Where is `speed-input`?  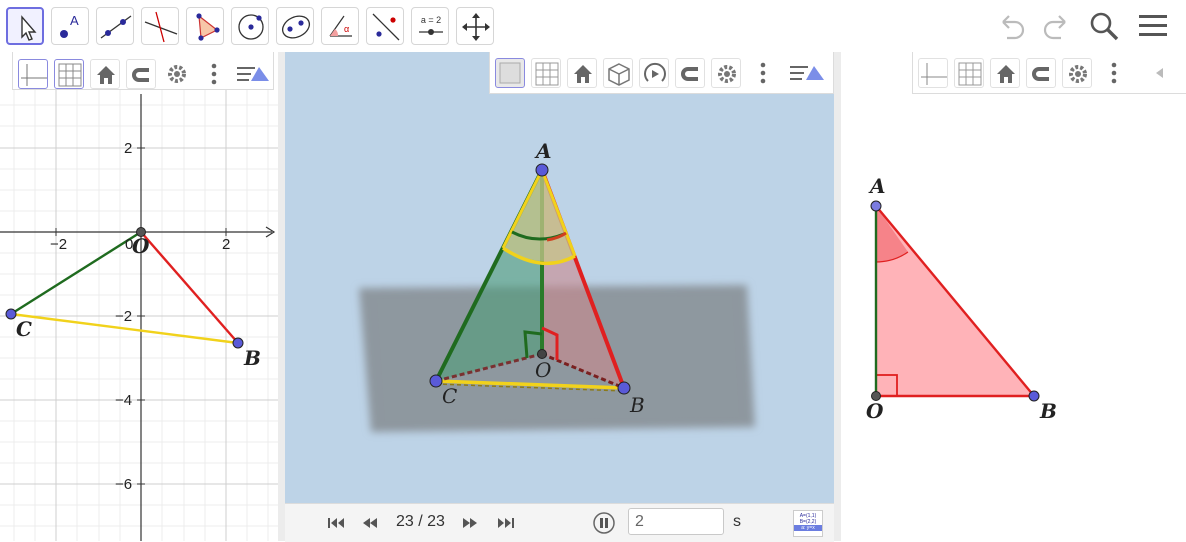
speed-input is located at coordinates (676, 521).